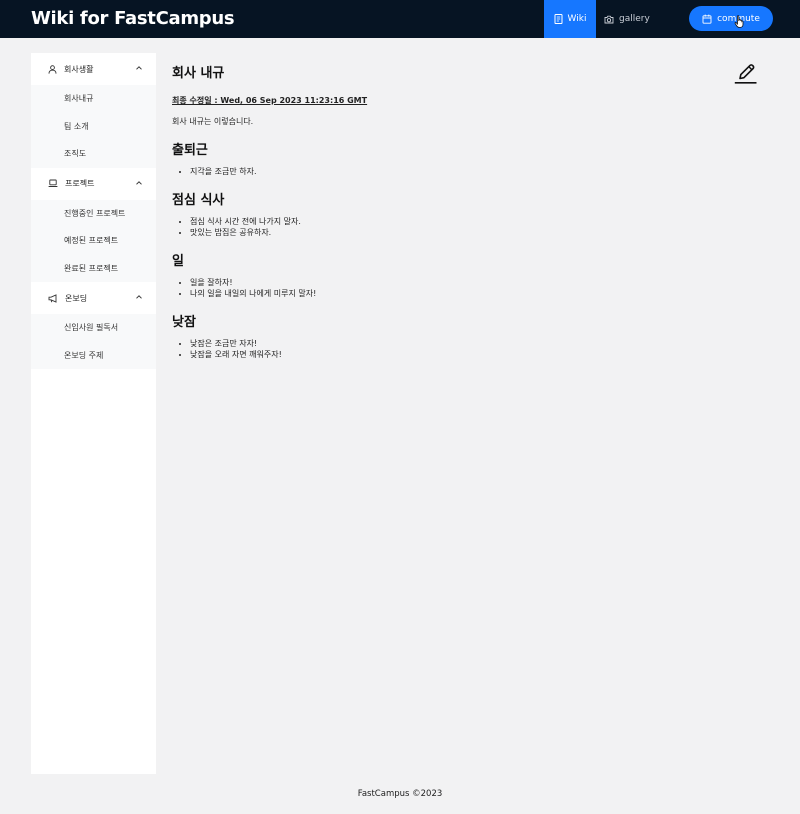 This screenshot has height=814, width=800. I want to click on section-title: 출퇴근, so click(190, 150).